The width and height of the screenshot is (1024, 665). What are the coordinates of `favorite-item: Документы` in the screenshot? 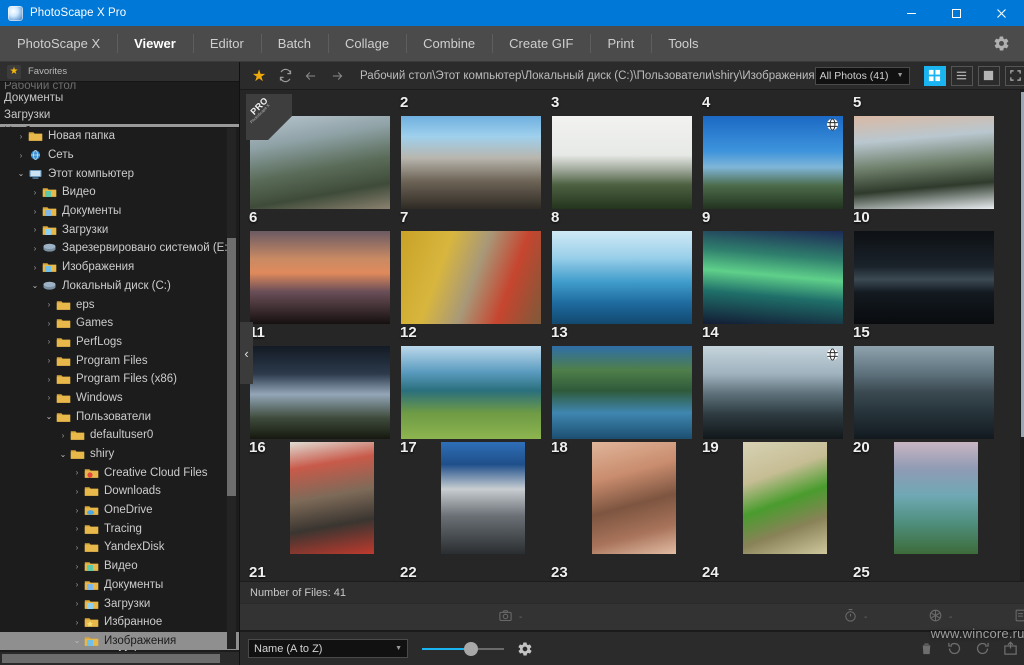 It's located at (119, 98).